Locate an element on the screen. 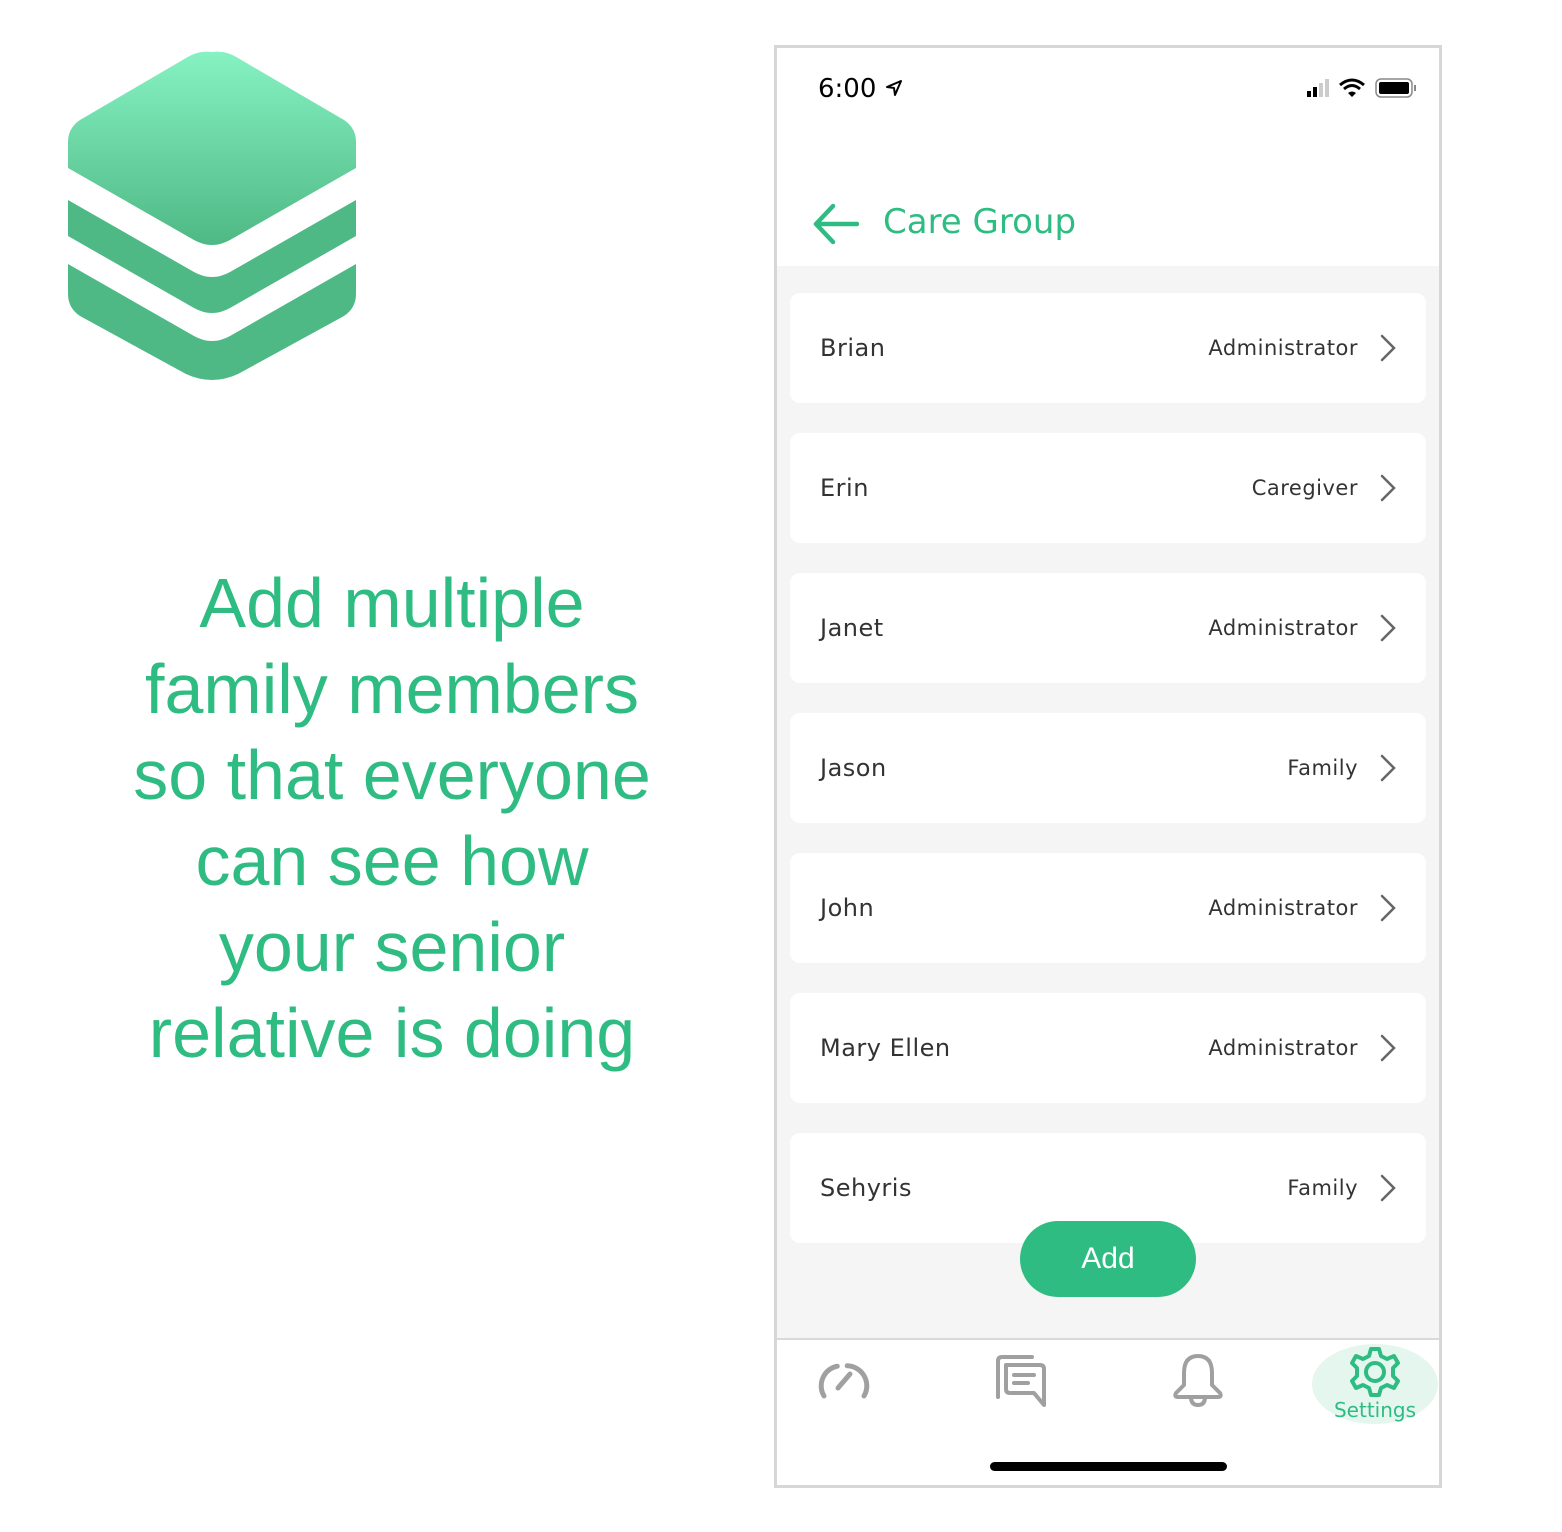 The height and width of the screenshot is (1532, 1562). member-name: Brian is located at coordinates (853, 348).